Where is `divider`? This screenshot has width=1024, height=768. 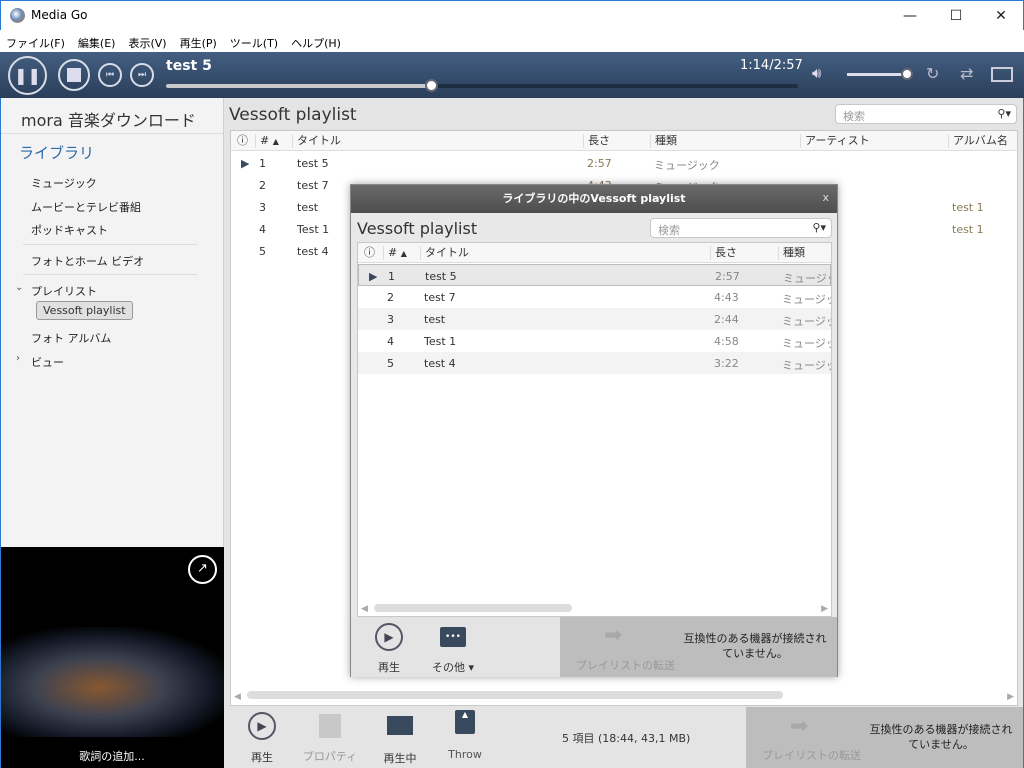 divider is located at coordinates (110, 244).